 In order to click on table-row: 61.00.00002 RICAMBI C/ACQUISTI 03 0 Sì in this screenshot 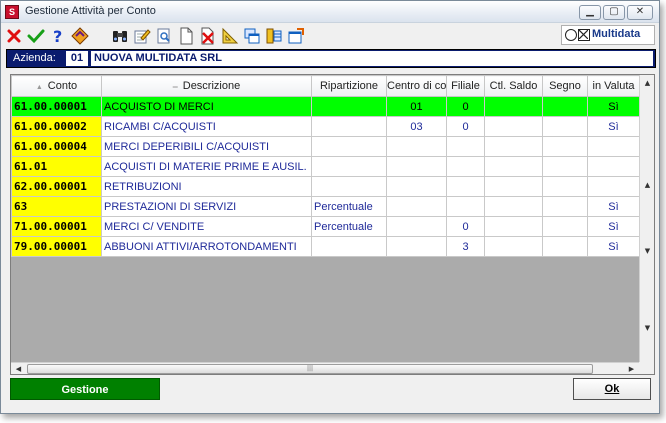, I will do `click(325, 126)`.